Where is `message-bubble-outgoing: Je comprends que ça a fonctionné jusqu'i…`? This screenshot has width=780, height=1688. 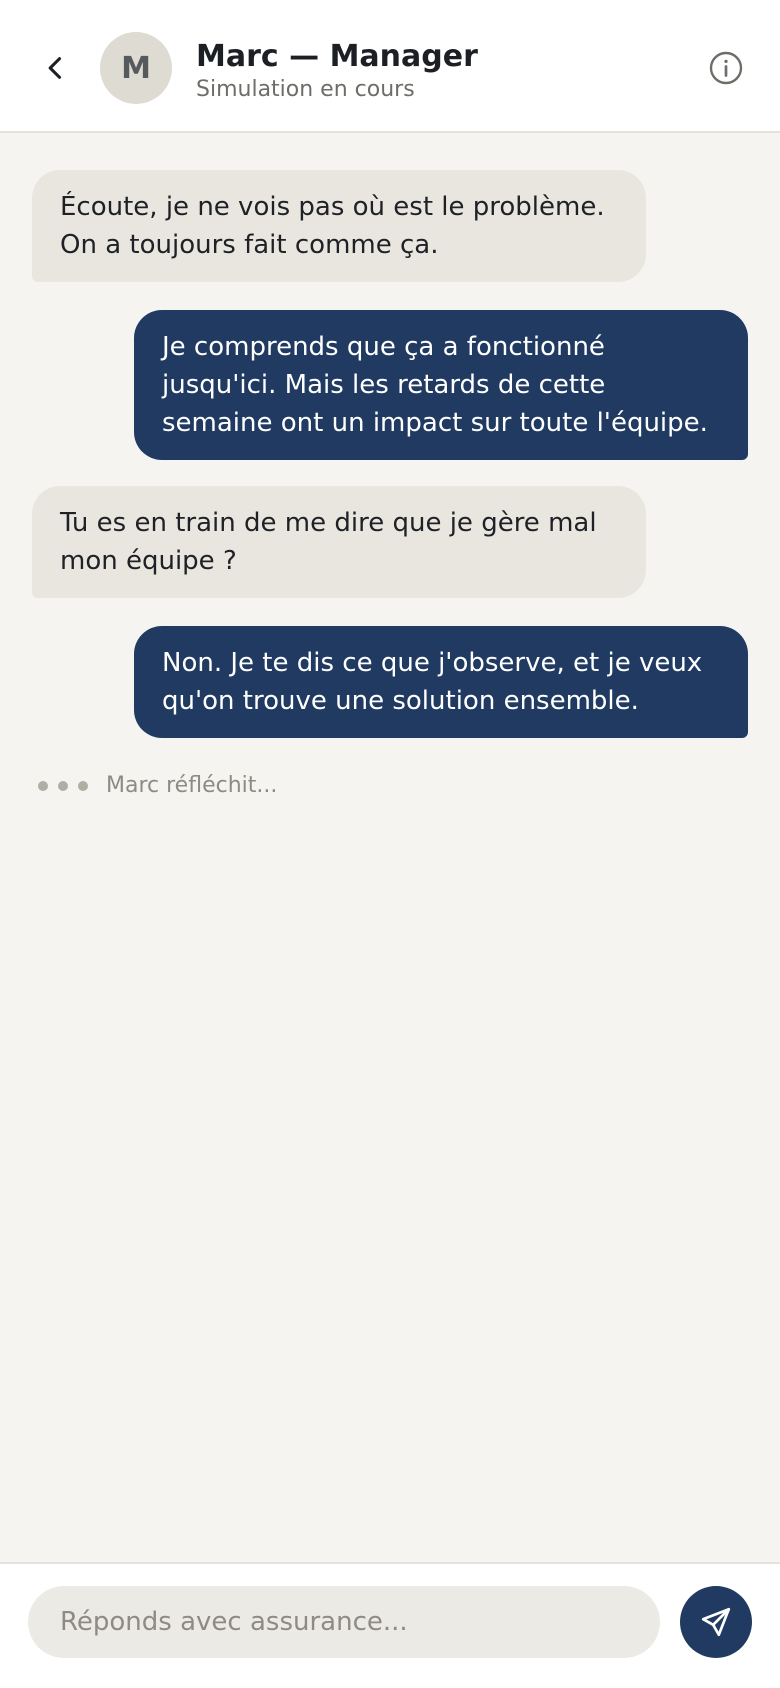 message-bubble-outgoing: Je comprends que ça a fonctionné jusqu'i… is located at coordinates (441, 385).